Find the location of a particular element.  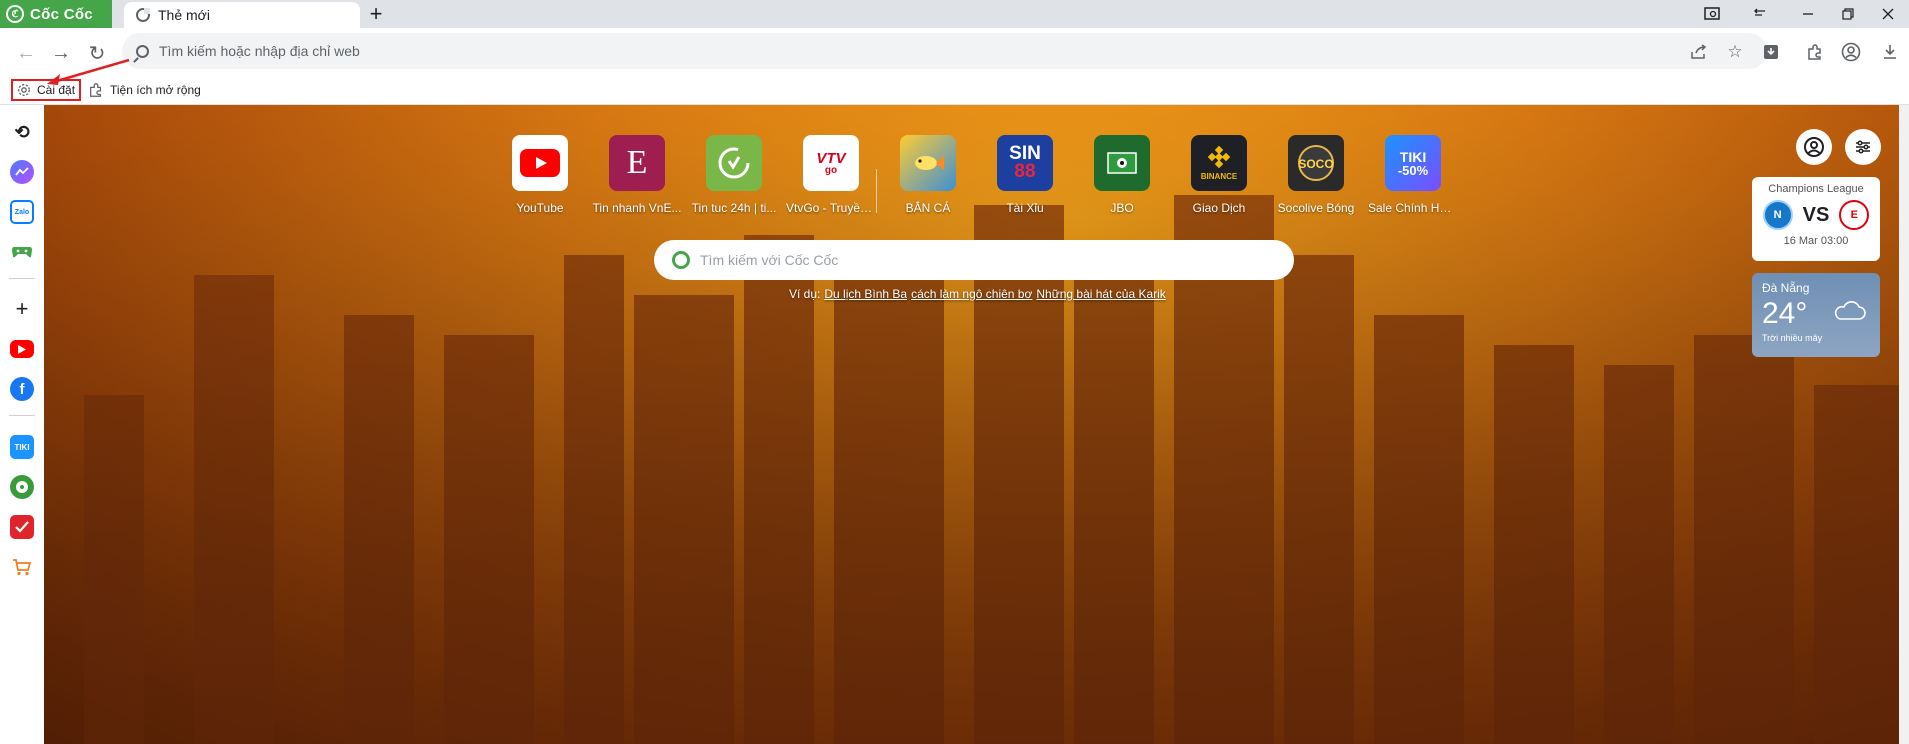

annotation-arrow is located at coordinates (88, 71).